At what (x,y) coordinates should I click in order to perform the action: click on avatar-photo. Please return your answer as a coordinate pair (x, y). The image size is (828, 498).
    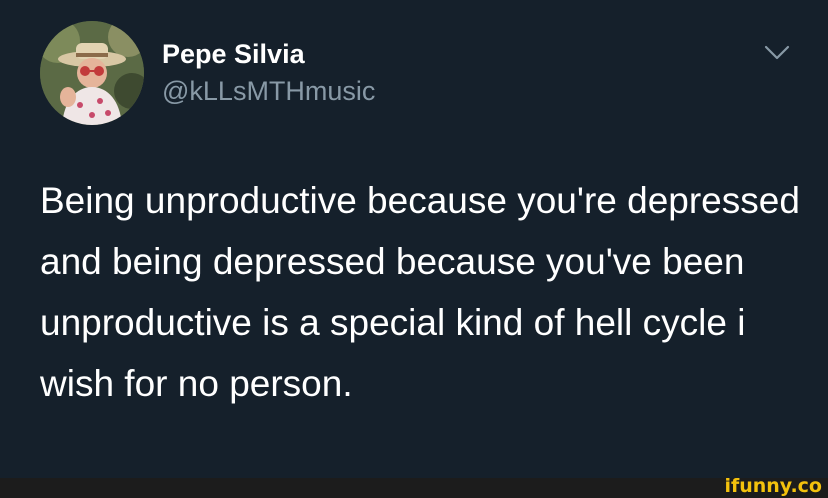
    Looking at the image, I should click on (92, 73).